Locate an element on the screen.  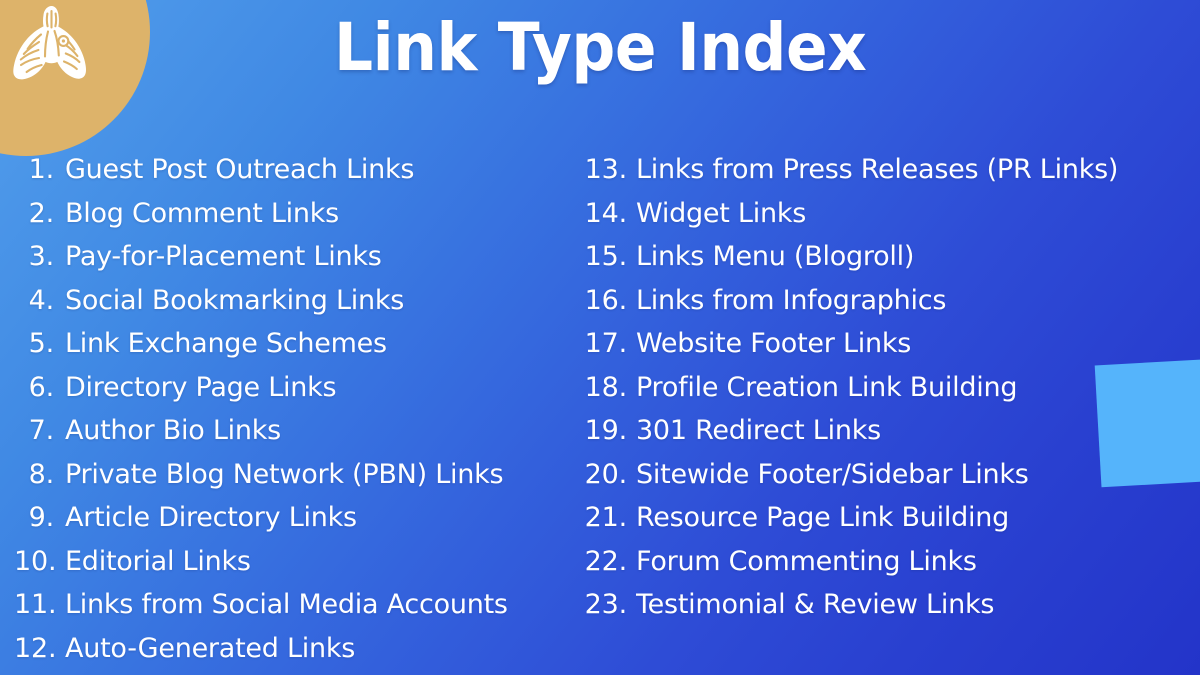
list-item-number: 20. is located at coordinates (606, 474).